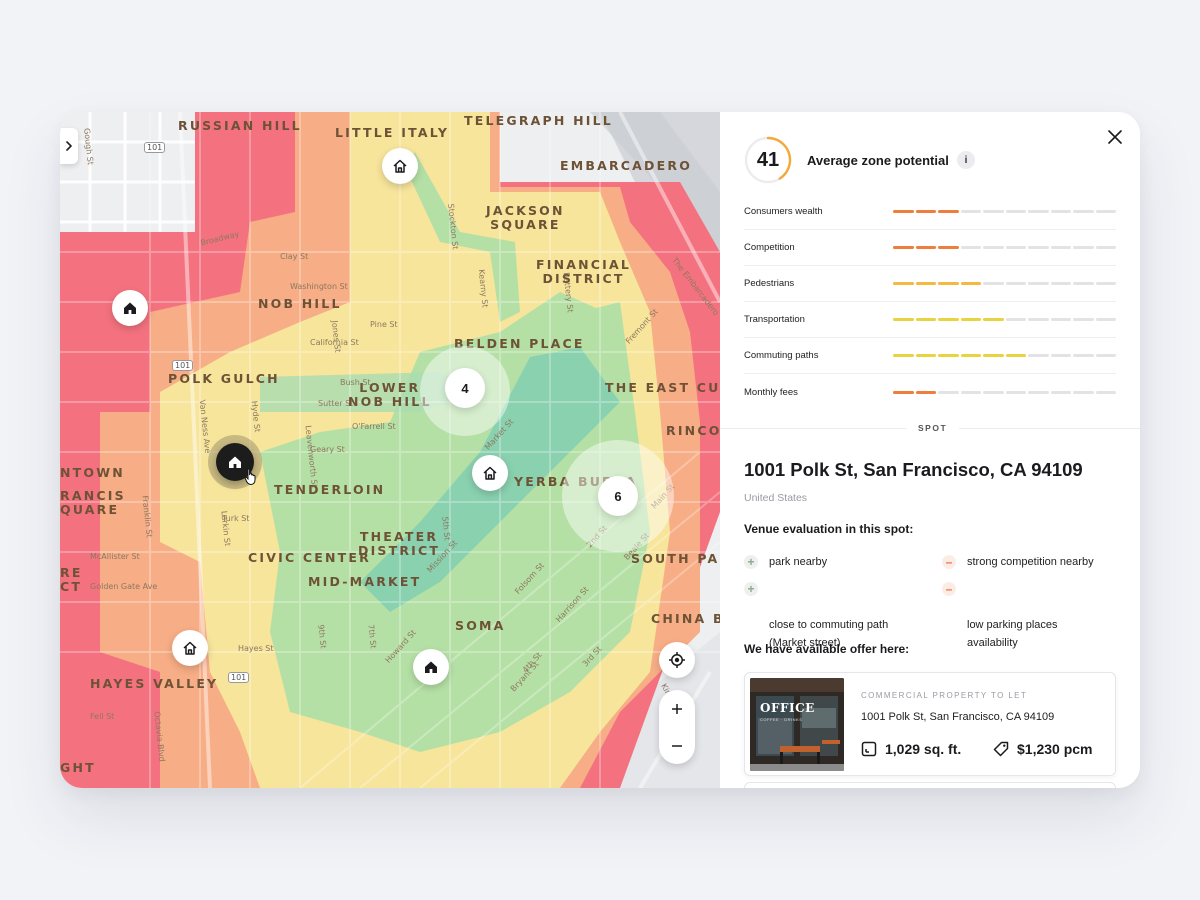  I want to click on metric-row: Competition, so click(930, 248).